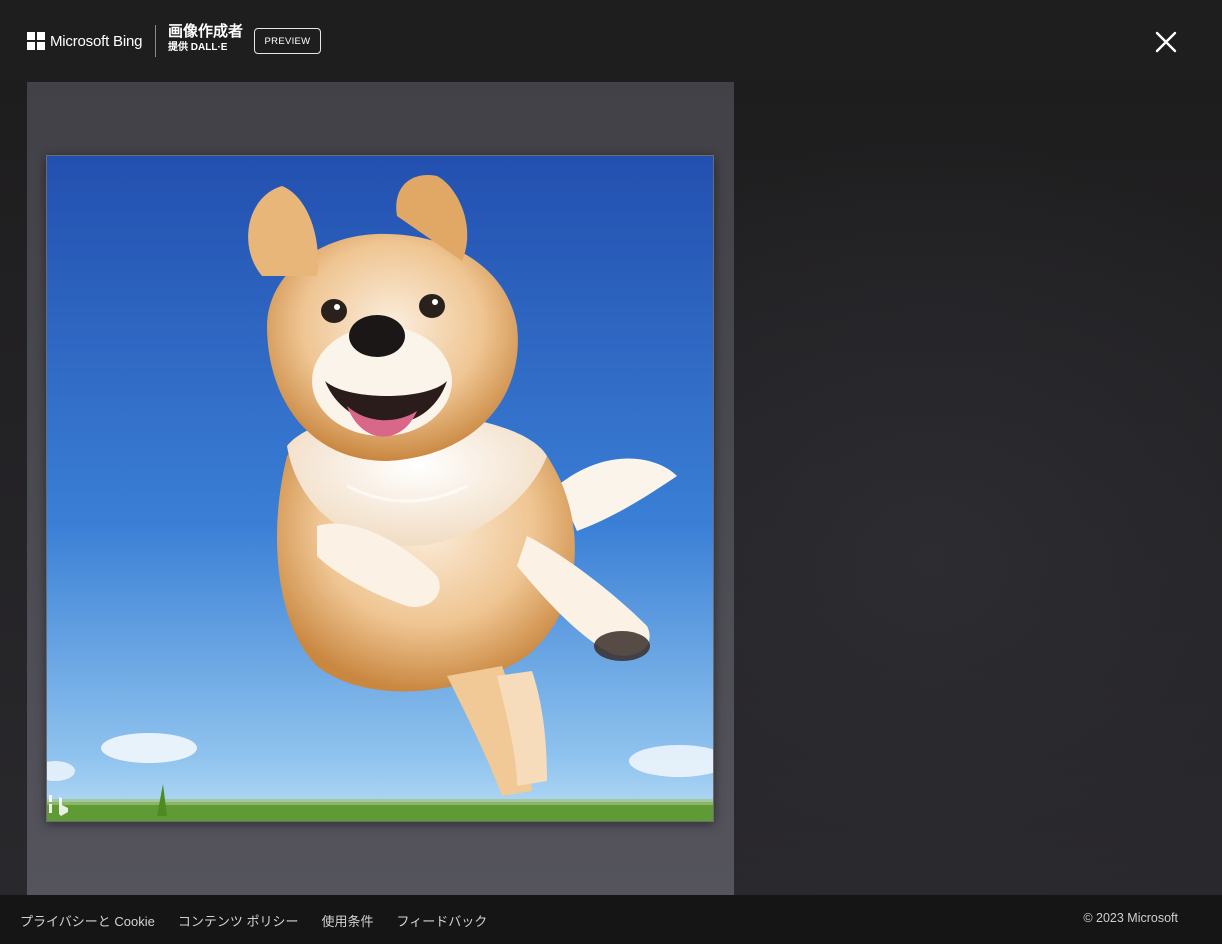 This screenshot has height=944, width=1222. Describe the element at coordinates (238, 920) in the screenshot. I see `footer-link-content-policy: コンテンツ ポリシー` at that location.